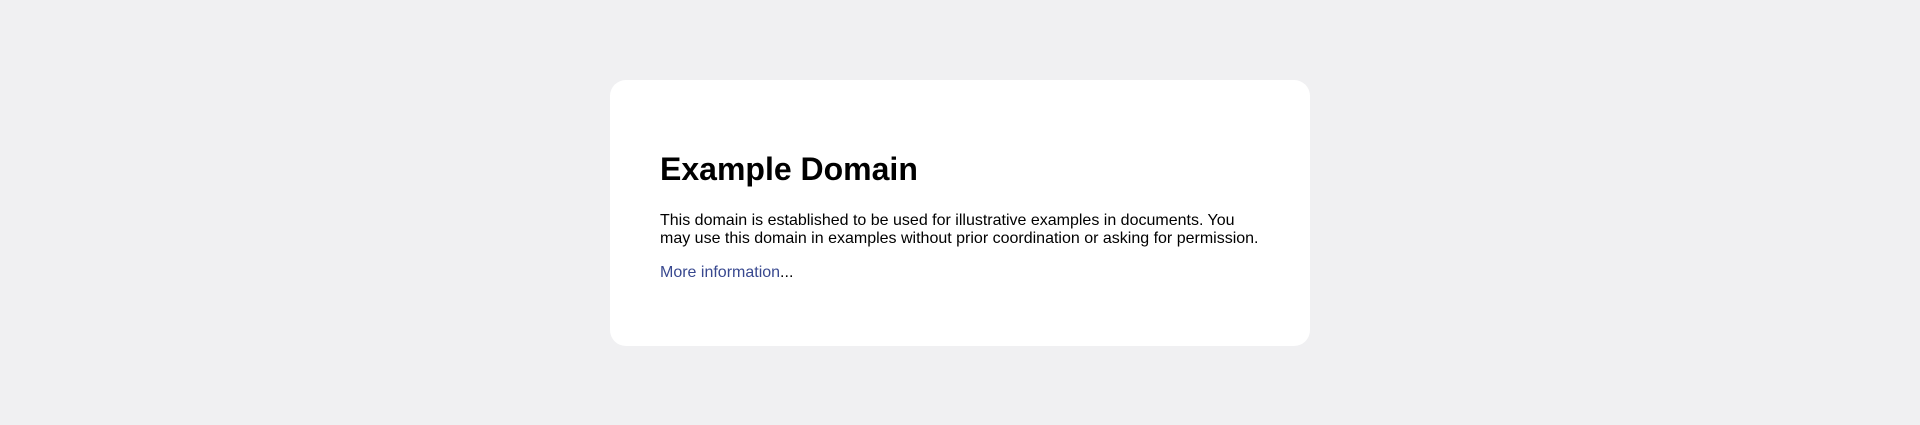 Image resolution: width=1920 pixels, height=425 pixels. What do you see at coordinates (789, 169) in the screenshot?
I see `page-title: Example Domain` at bounding box center [789, 169].